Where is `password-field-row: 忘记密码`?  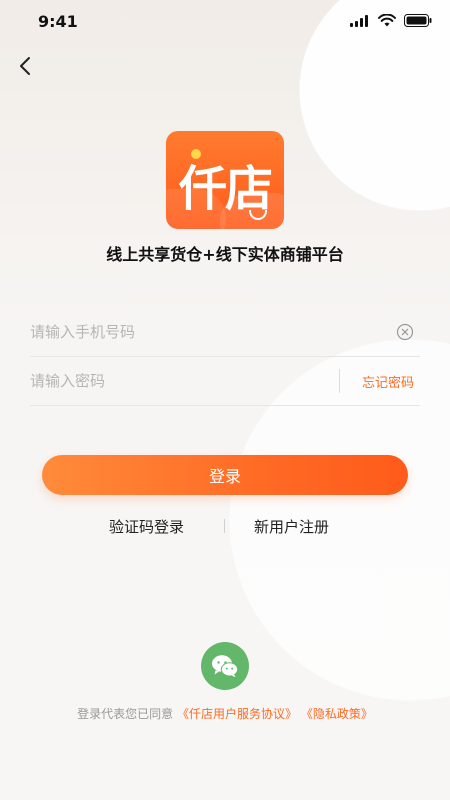 password-field-row: 忘记密码 is located at coordinates (225, 381).